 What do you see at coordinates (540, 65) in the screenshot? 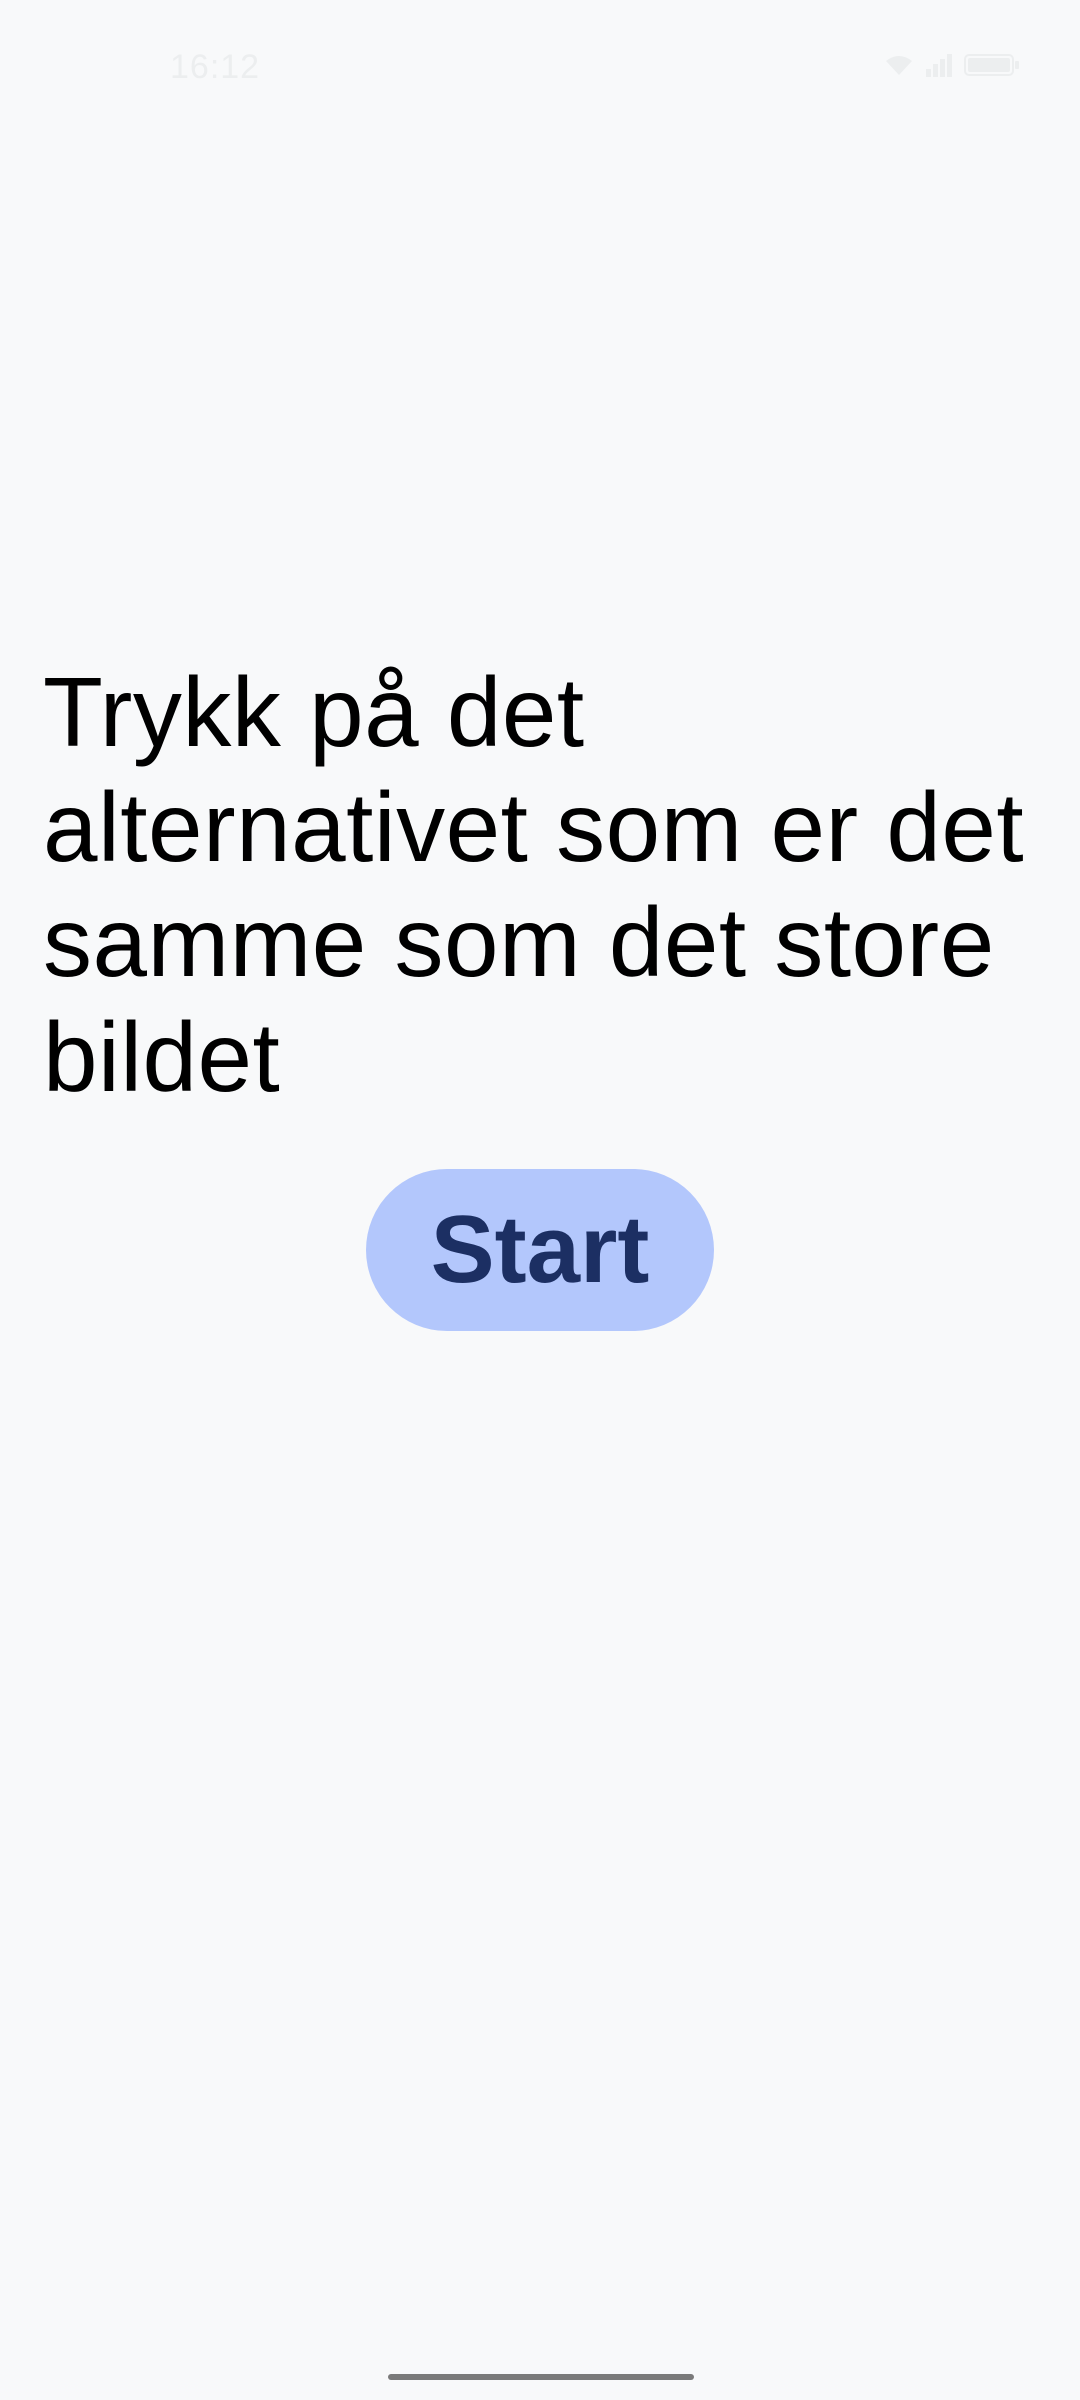
I see `status-bar: 16:12` at bounding box center [540, 65].